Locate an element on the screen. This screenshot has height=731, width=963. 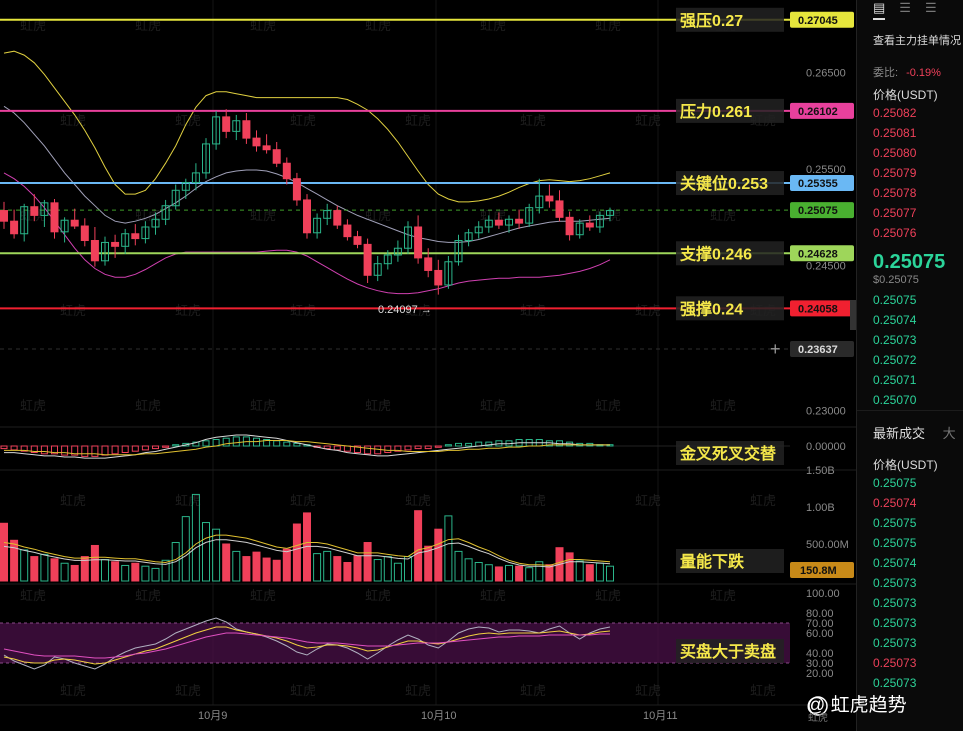
ask-row: 0.25078 is located at coordinates (910, 193).